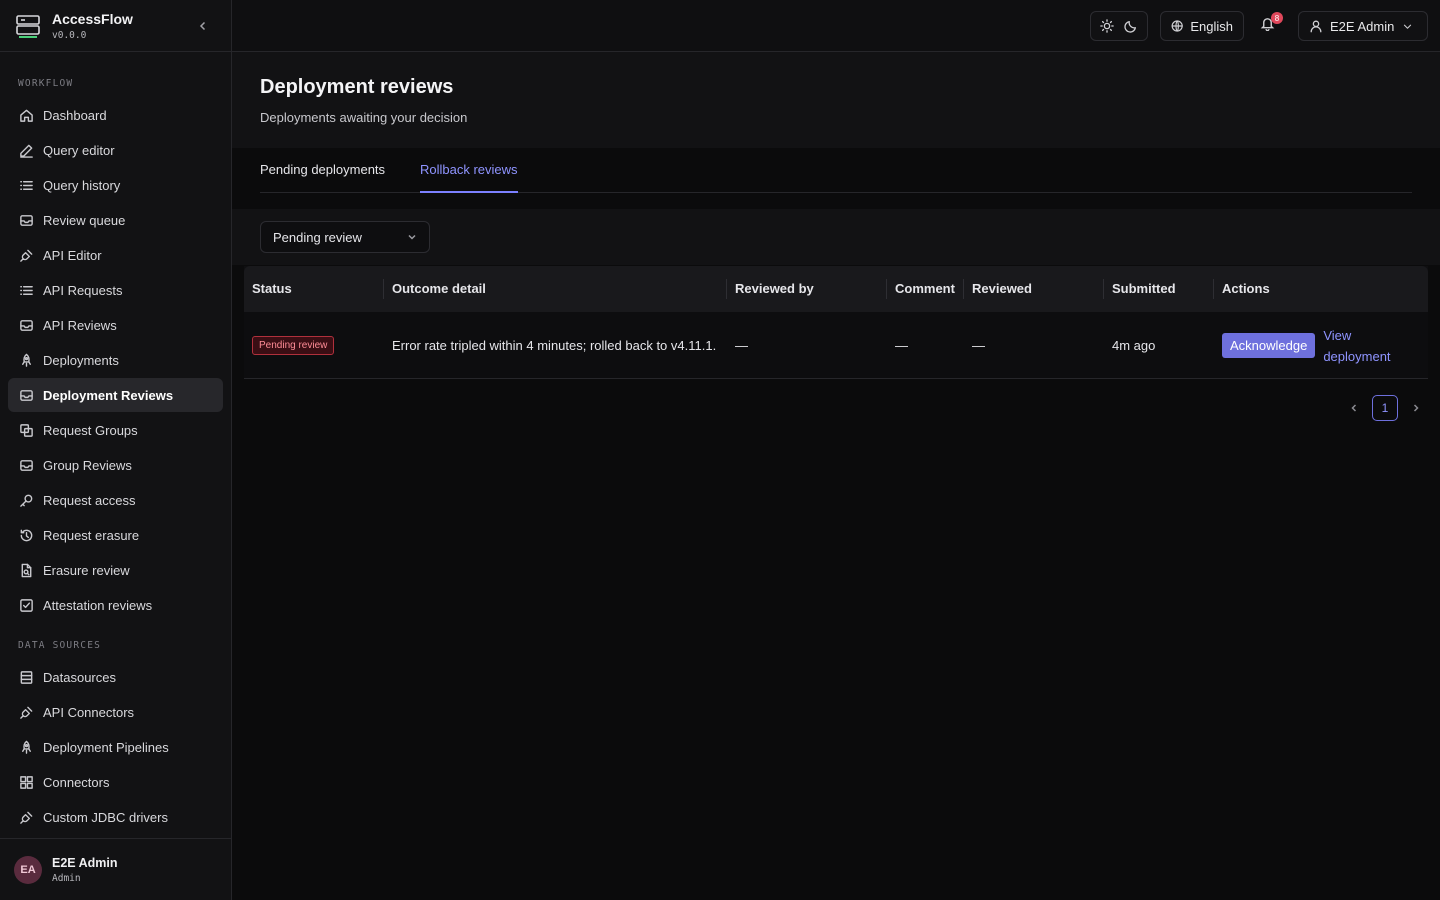  What do you see at coordinates (82, 185) in the screenshot?
I see `sidebar-item-label: Query history` at bounding box center [82, 185].